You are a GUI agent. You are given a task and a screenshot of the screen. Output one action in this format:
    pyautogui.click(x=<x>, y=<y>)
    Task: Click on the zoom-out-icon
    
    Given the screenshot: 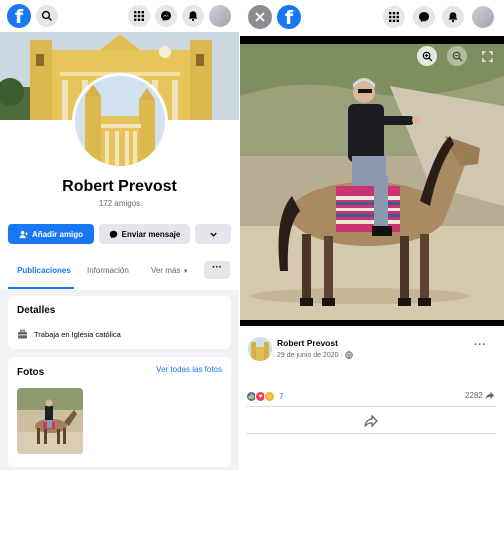 What is the action you would take?
    pyautogui.click(x=457, y=56)
    